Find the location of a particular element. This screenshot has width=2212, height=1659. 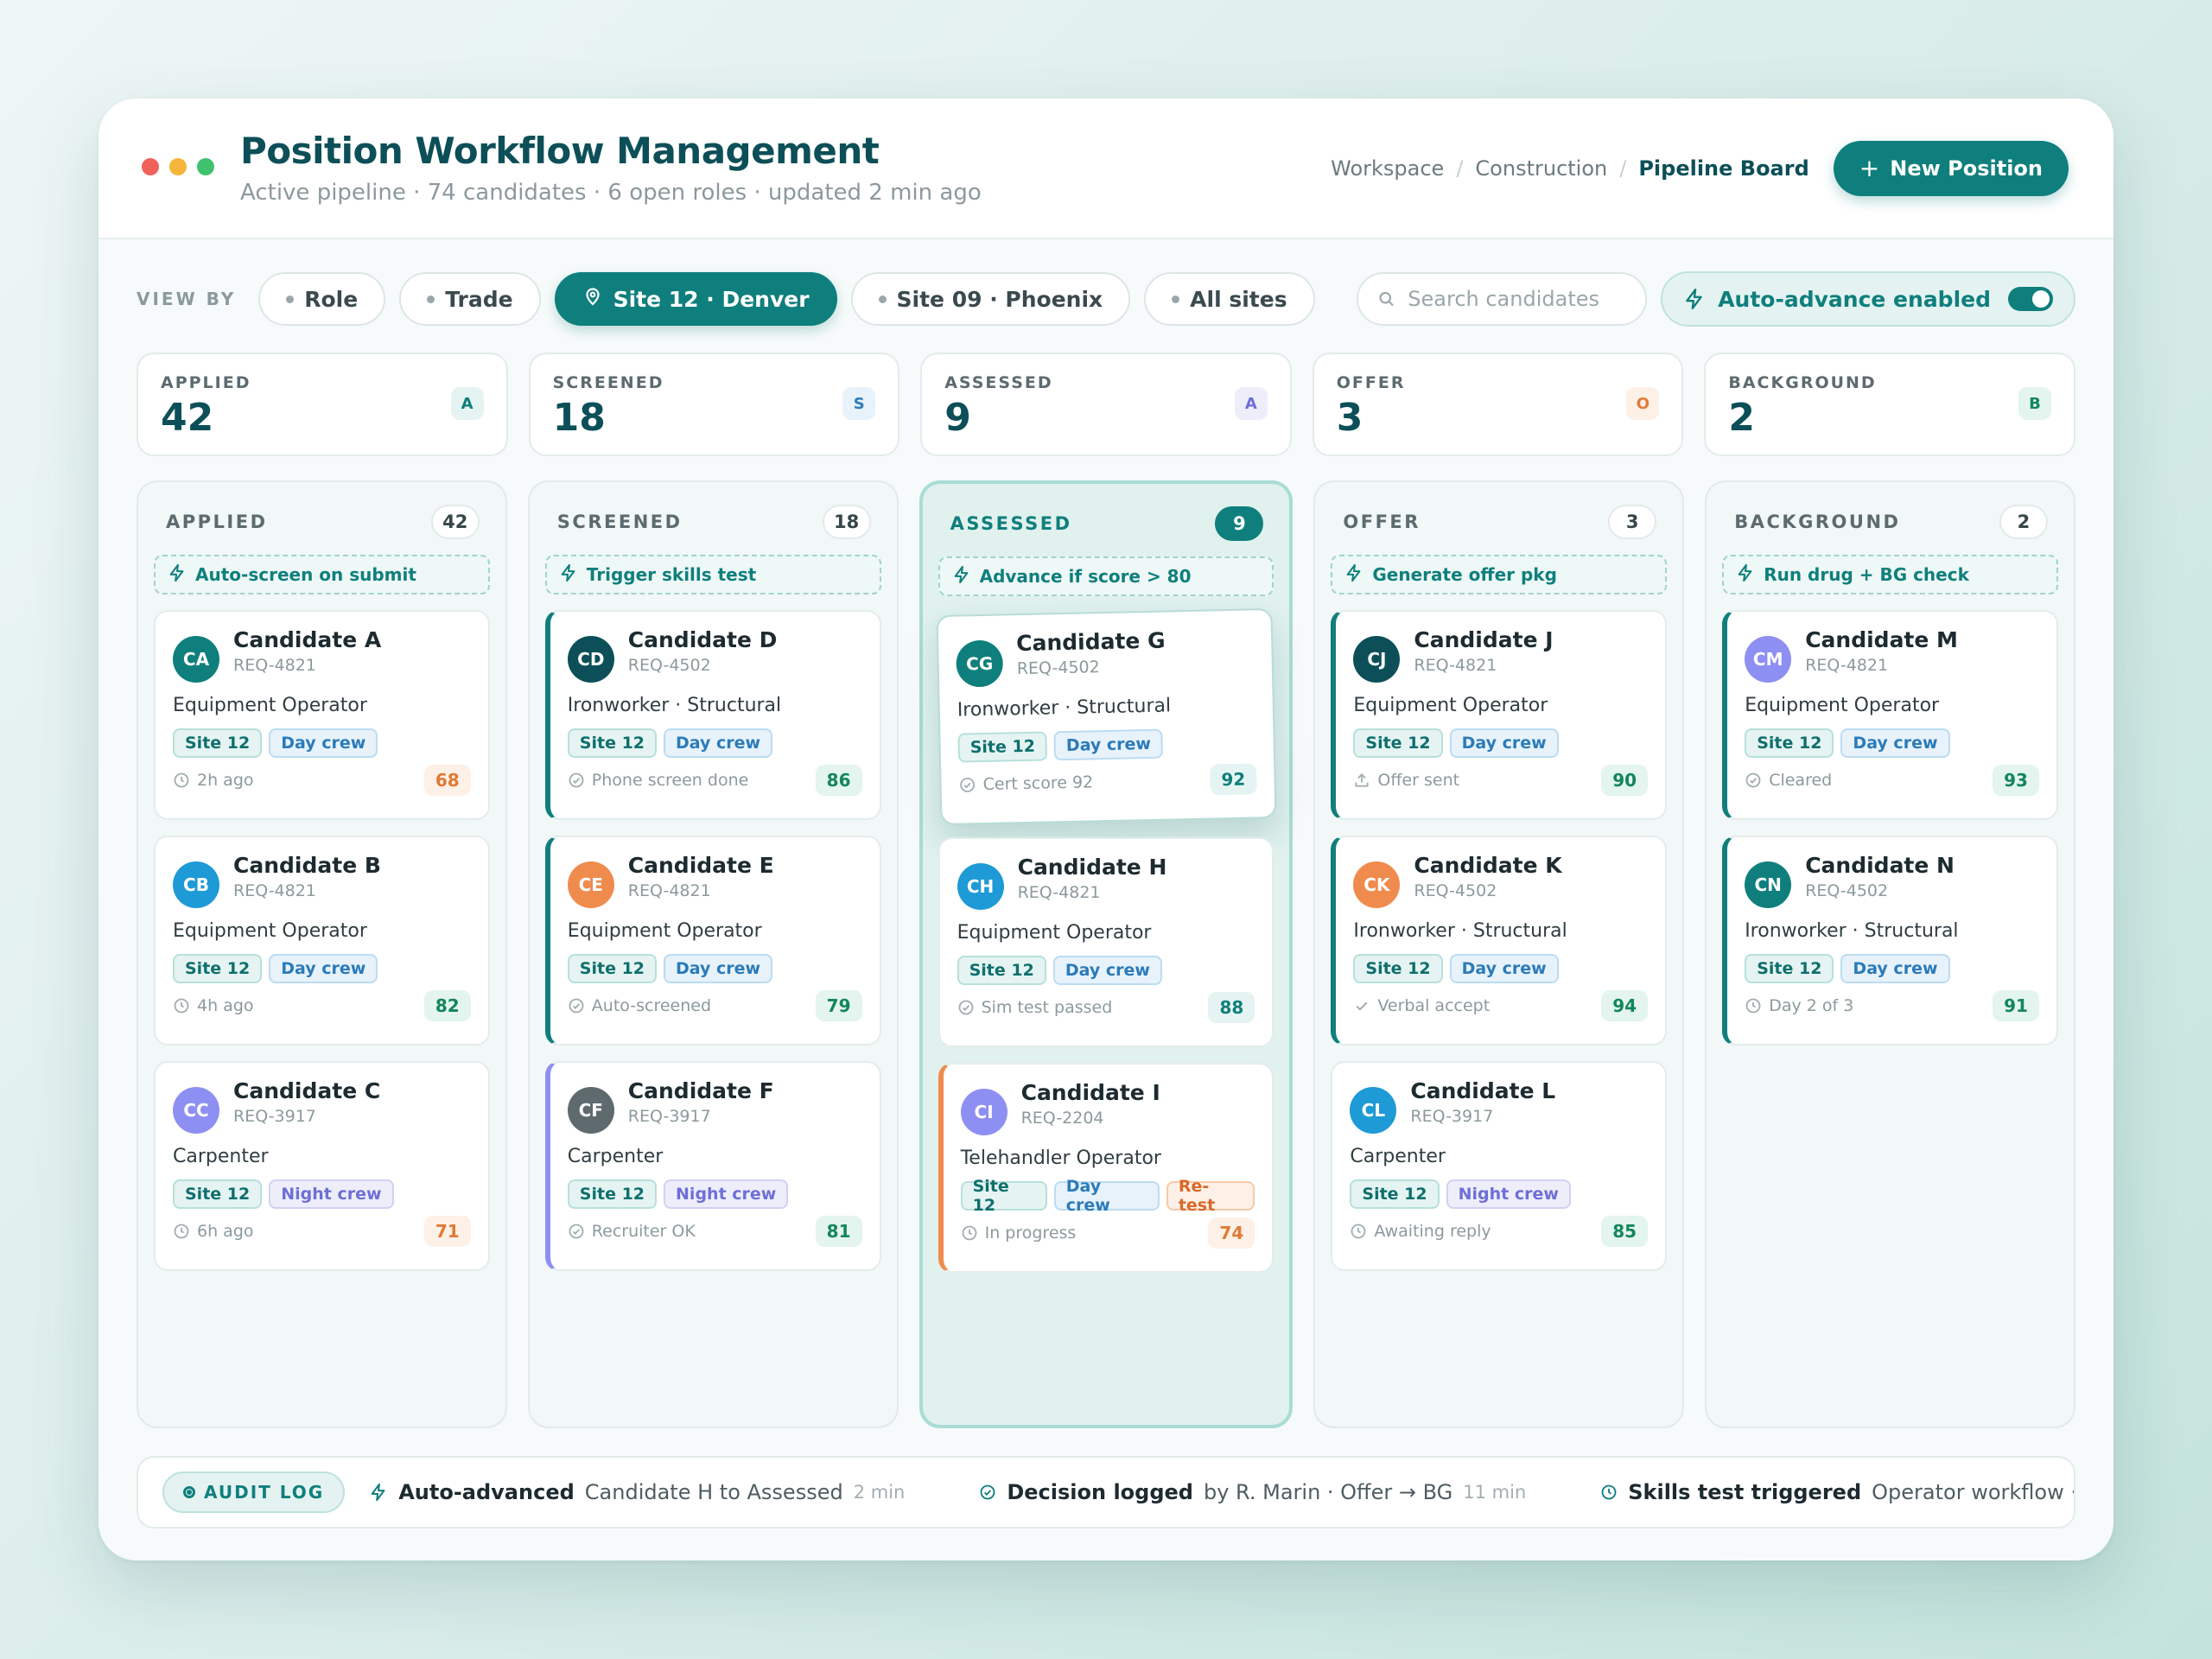

card-status: 4h ago is located at coordinates (213, 1005).